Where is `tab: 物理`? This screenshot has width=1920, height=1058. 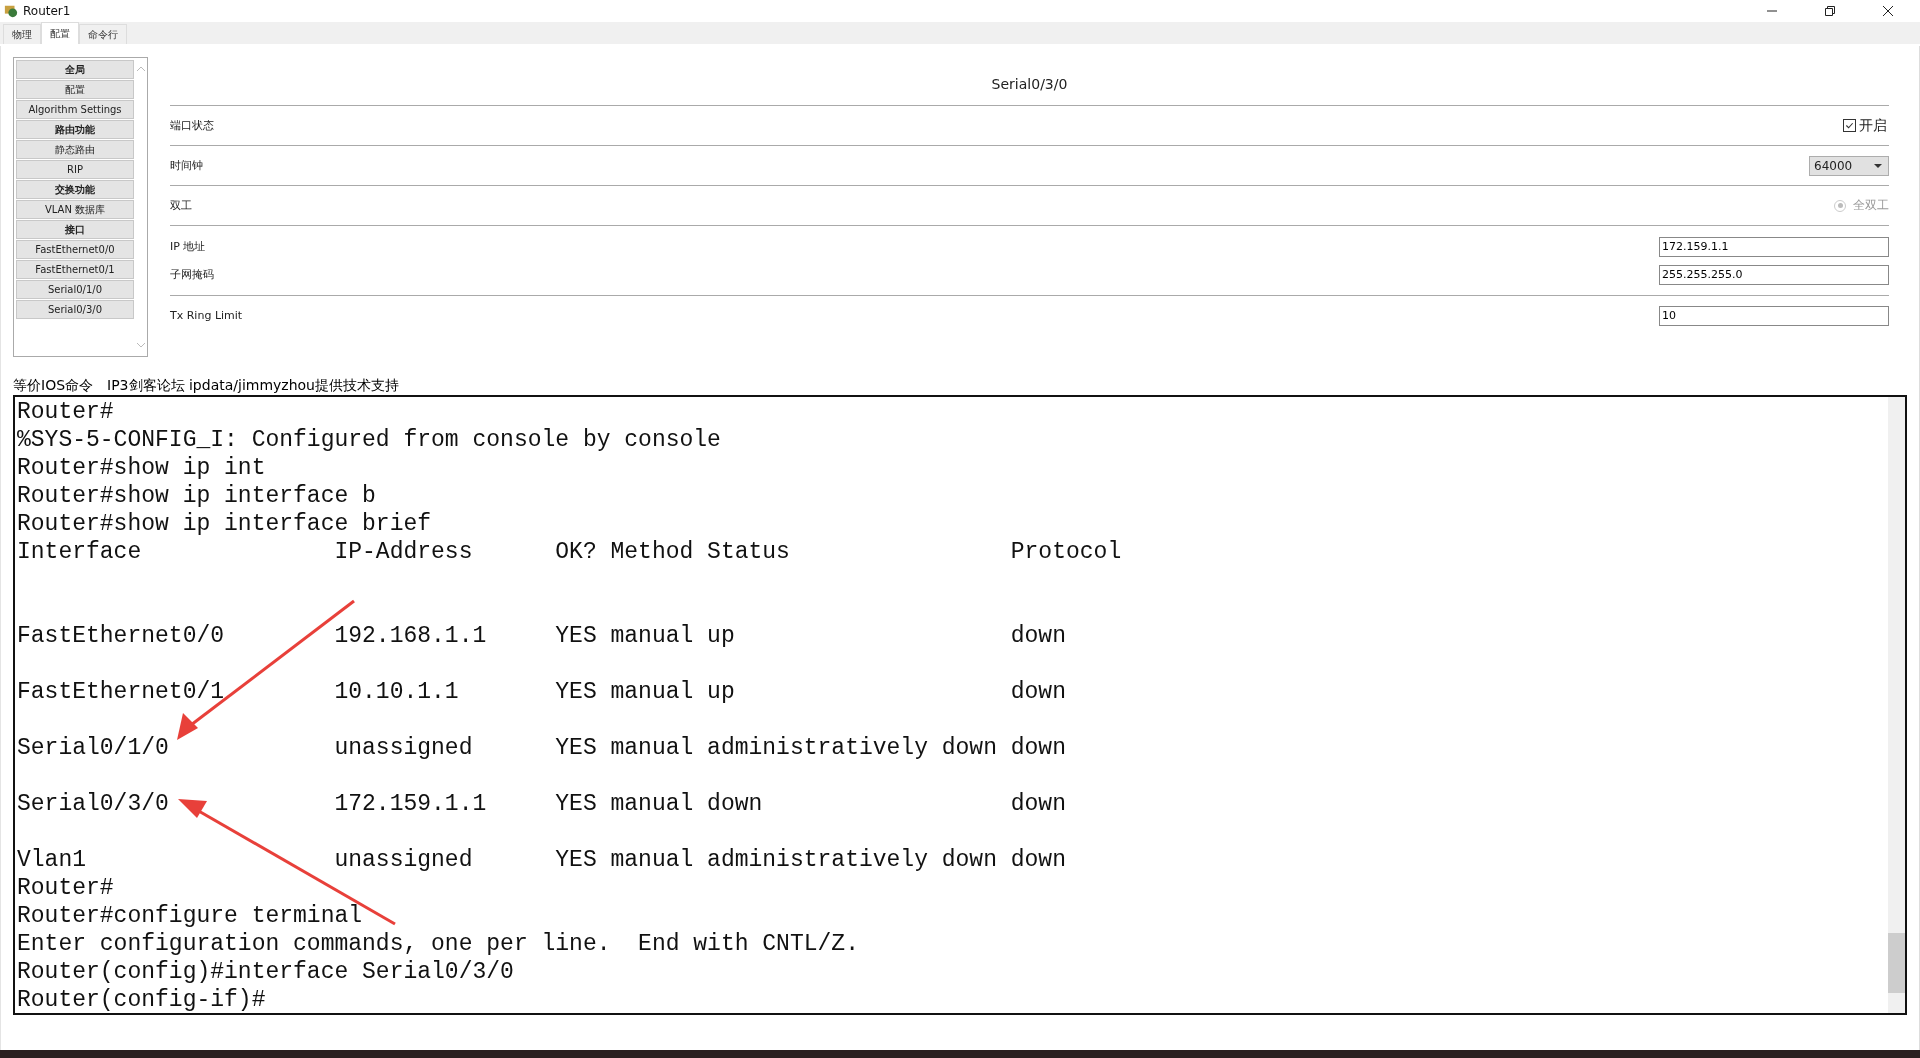
tab: 物理 is located at coordinates (22, 34).